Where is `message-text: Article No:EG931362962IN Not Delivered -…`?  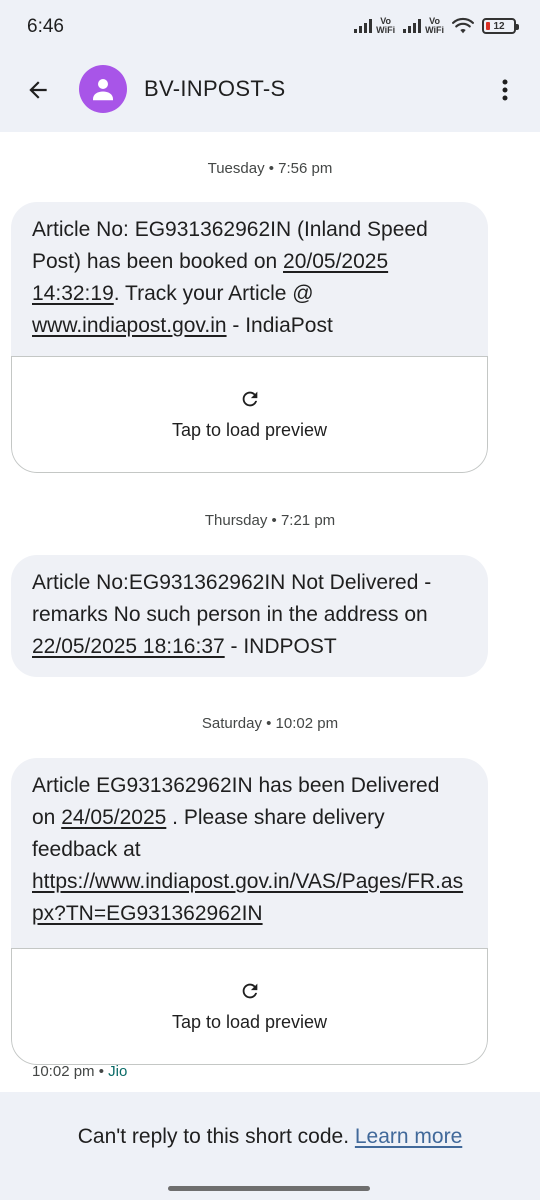
message-text: Article No:EG931362962IN Not Delivered -… is located at coordinates (232, 614).